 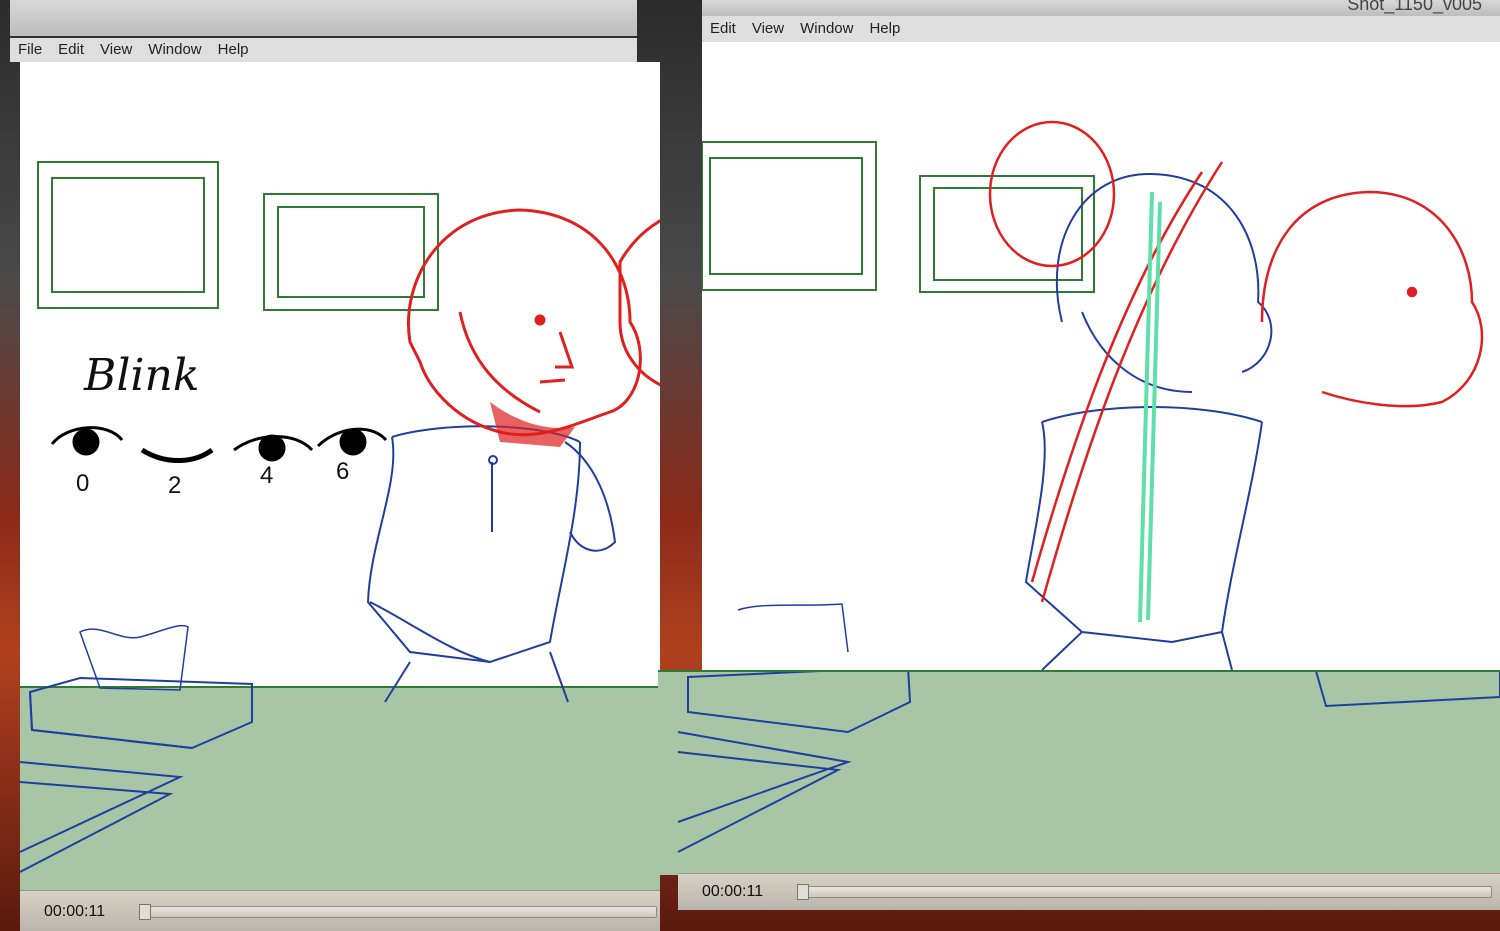 I want to click on right-menu-bar: Edit View Window Help, so click(x=1101, y=29).